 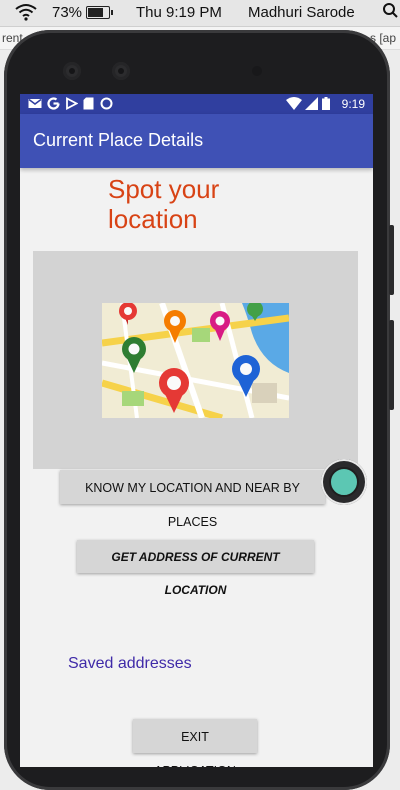 I want to click on search-icon, so click(x=390, y=13).